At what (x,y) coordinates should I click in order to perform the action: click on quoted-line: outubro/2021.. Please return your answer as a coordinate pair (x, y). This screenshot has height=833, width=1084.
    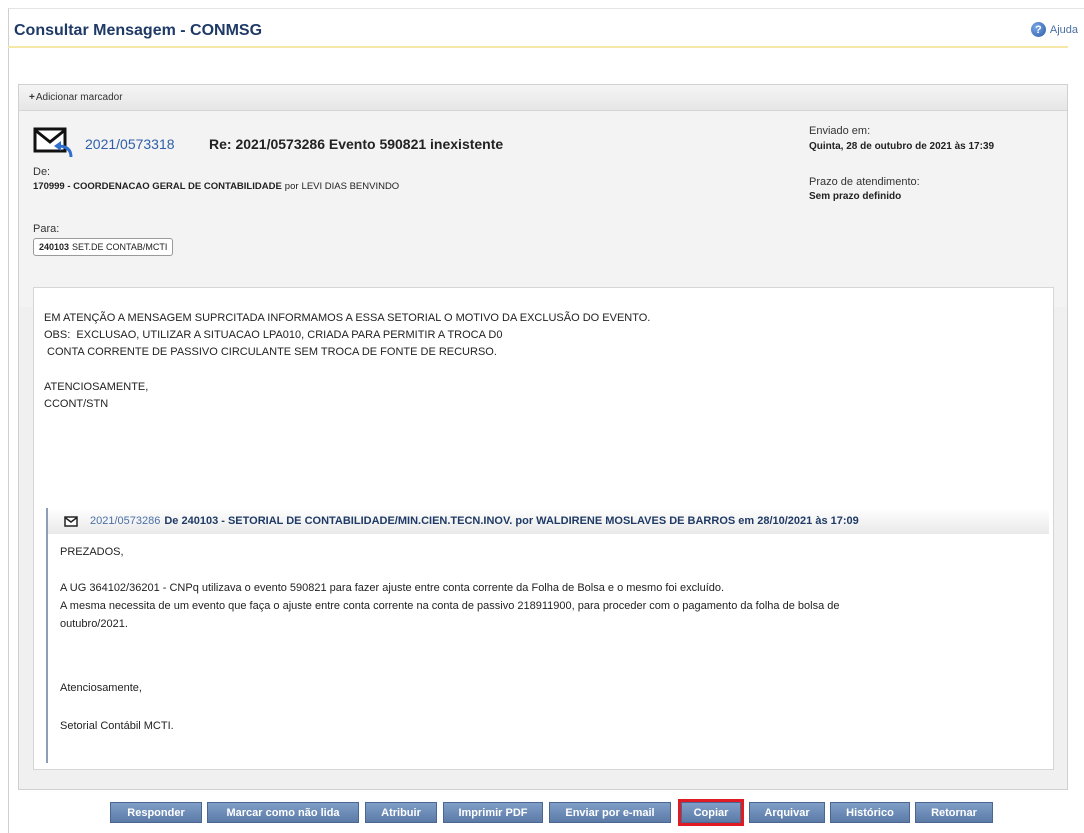
    Looking at the image, I should click on (94, 624).